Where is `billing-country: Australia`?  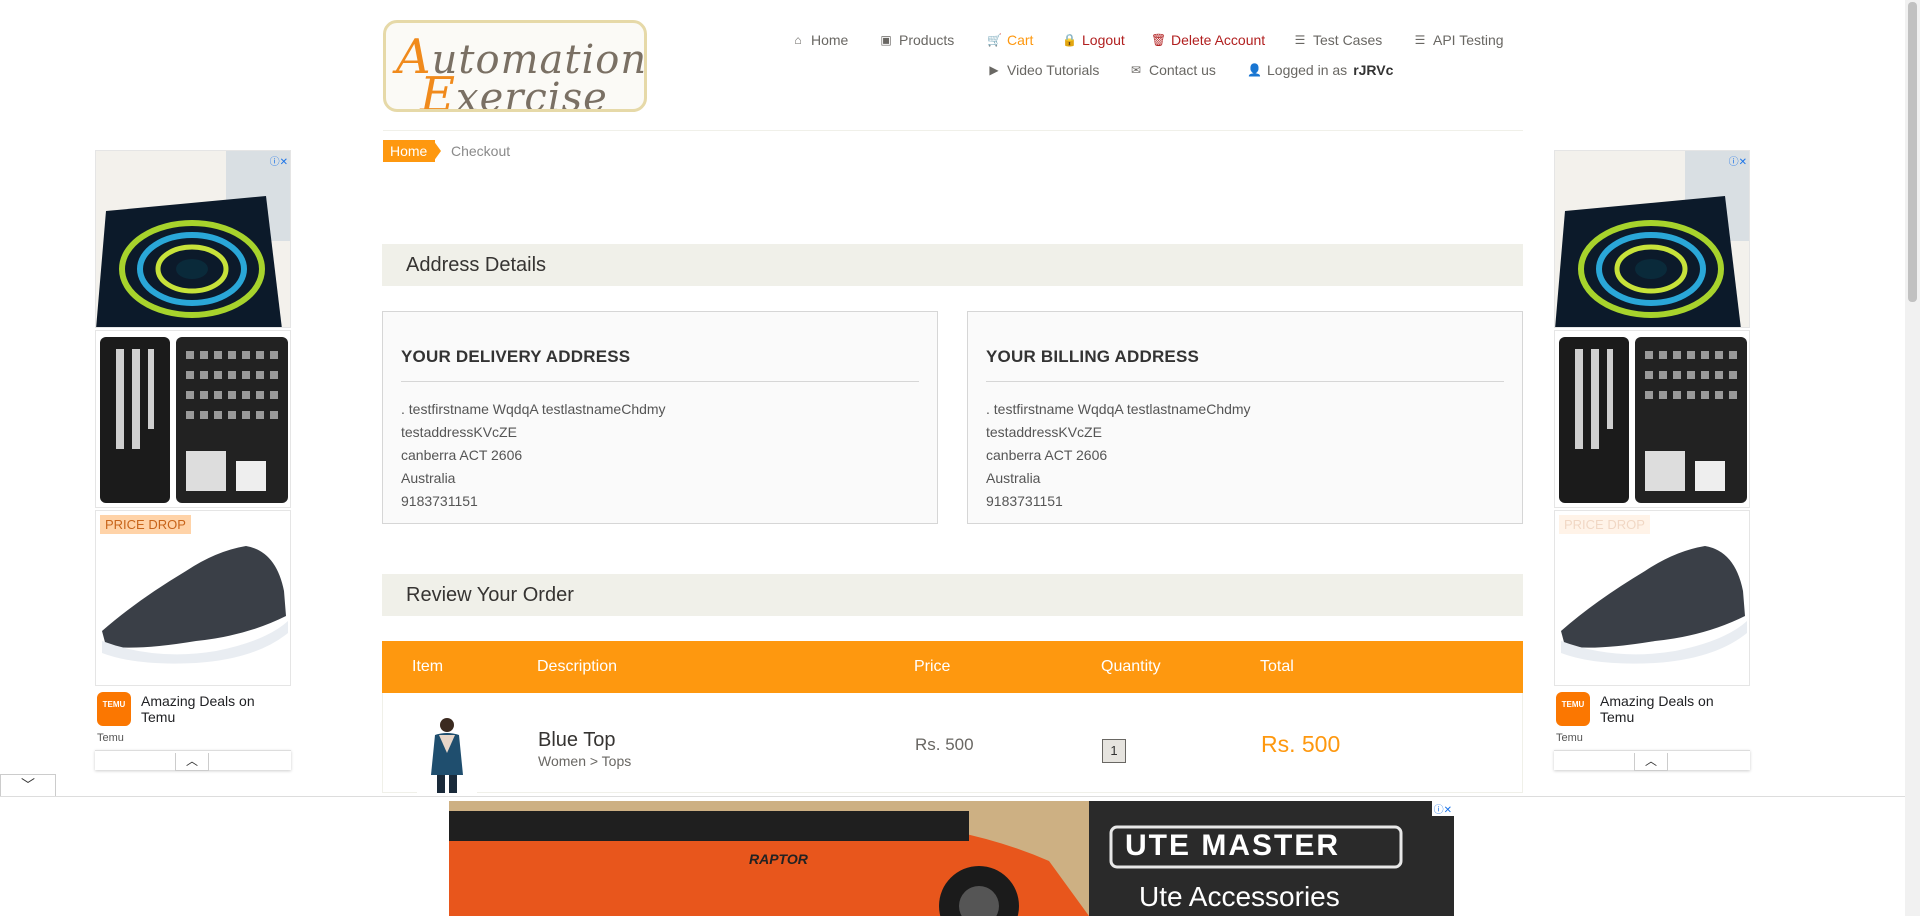 billing-country: Australia is located at coordinates (1013, 478).